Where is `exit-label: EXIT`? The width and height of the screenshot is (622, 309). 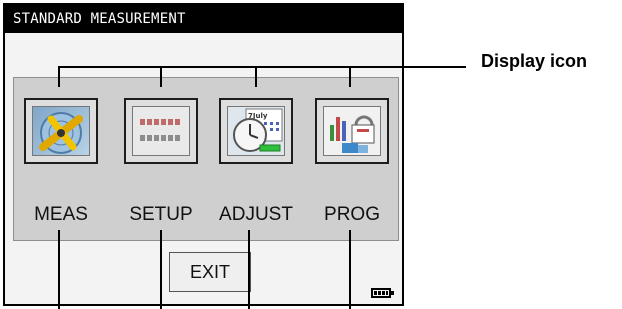 exit-label: EXIT is located at coordinates (209, 272).